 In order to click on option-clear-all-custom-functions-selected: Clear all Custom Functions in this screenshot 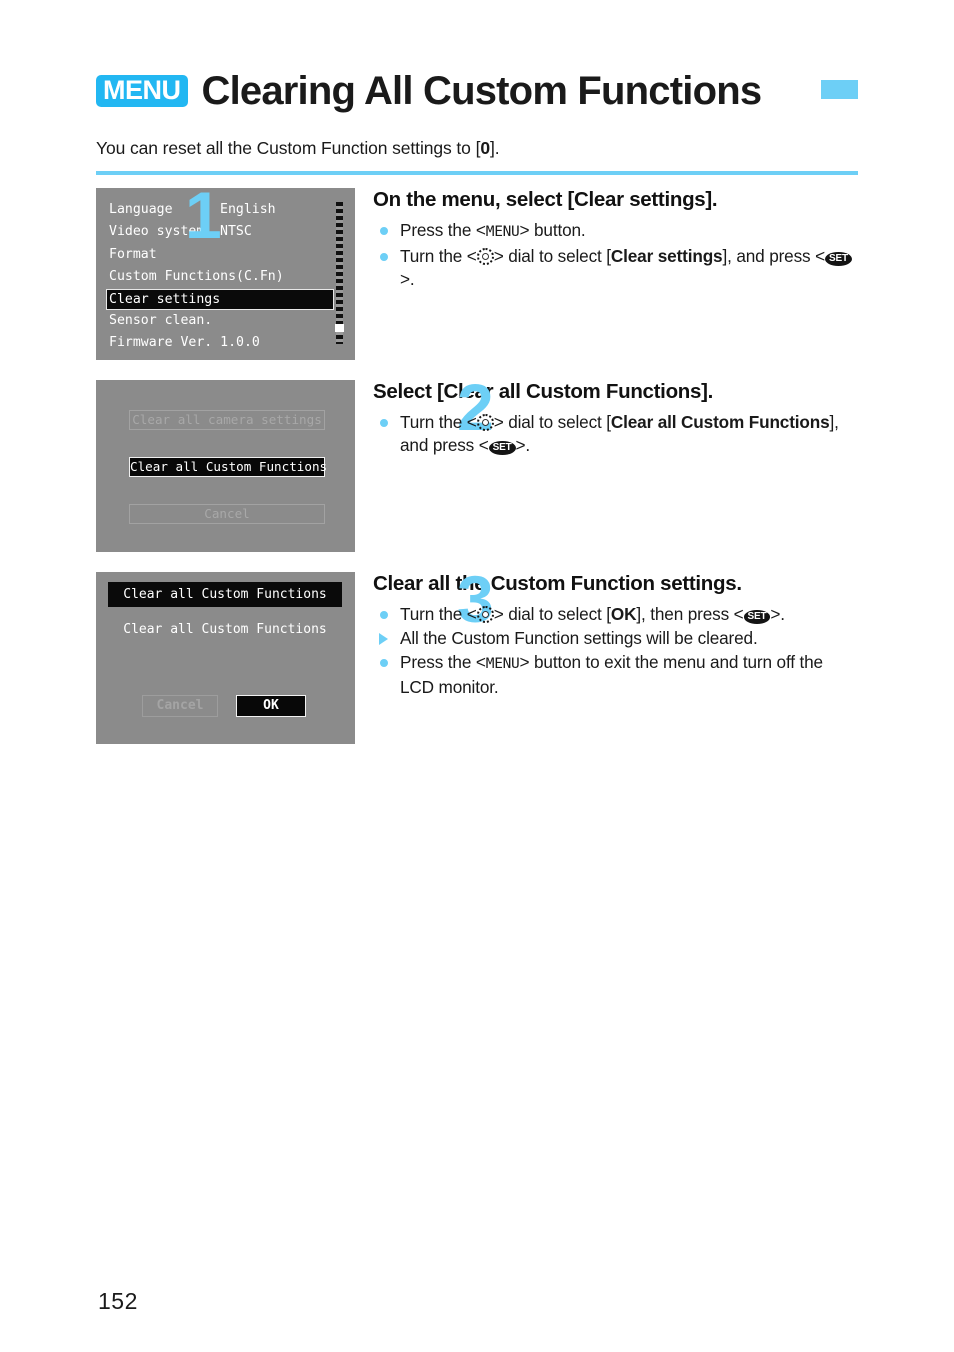, I will do `click(228, 467)`.